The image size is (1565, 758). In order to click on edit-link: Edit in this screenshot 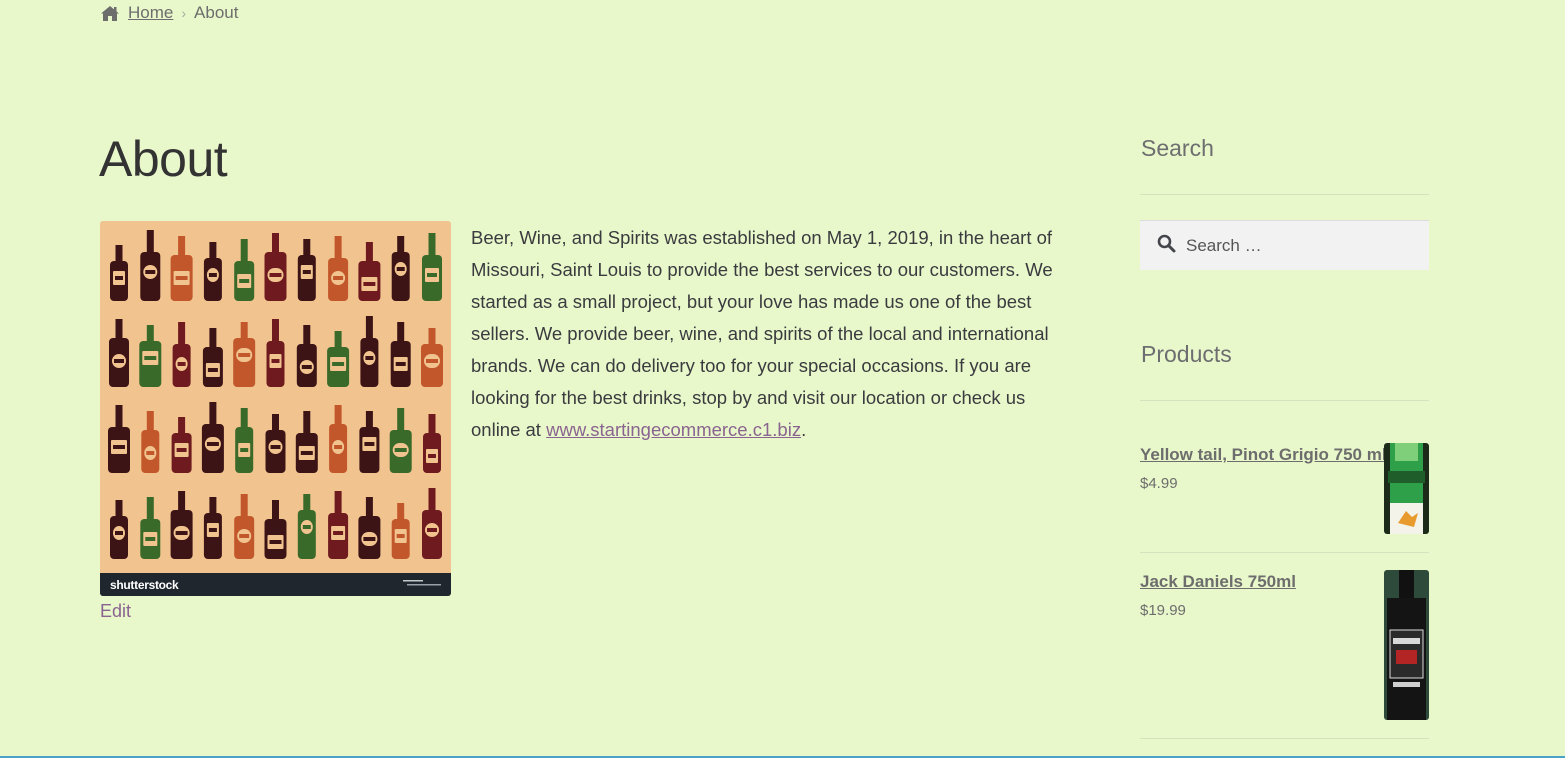, I will do `click(115, 611)`.